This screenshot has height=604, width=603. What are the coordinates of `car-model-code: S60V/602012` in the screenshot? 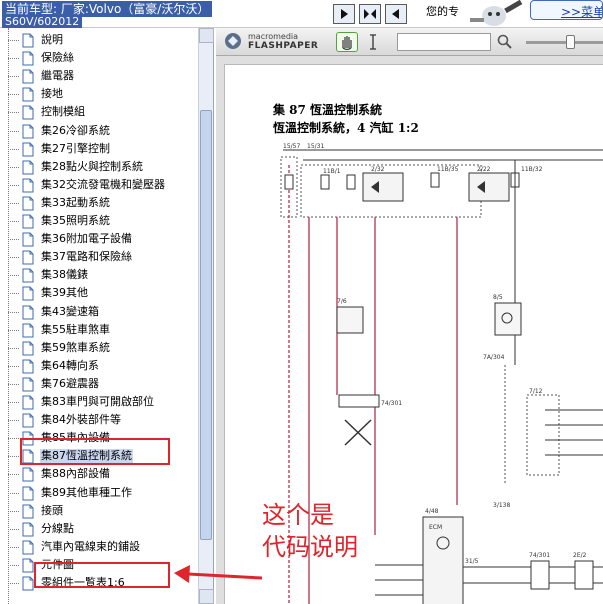 It's located at (42, 22).